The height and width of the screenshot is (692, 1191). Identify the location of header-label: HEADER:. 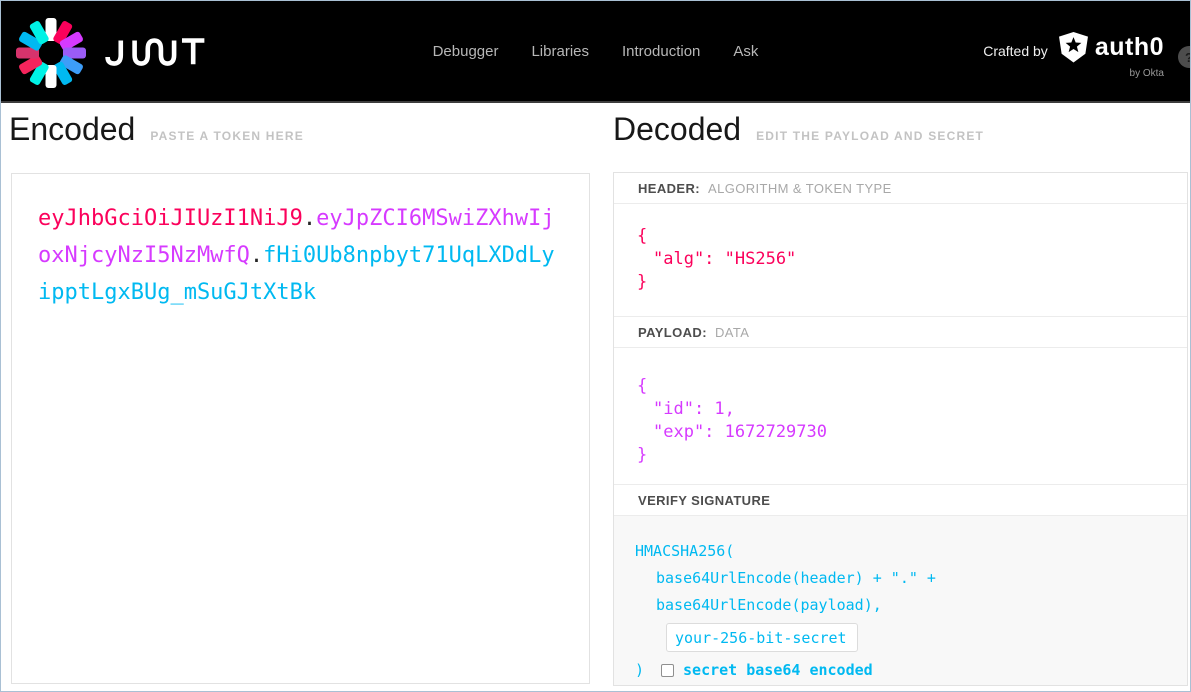
(669, 188).